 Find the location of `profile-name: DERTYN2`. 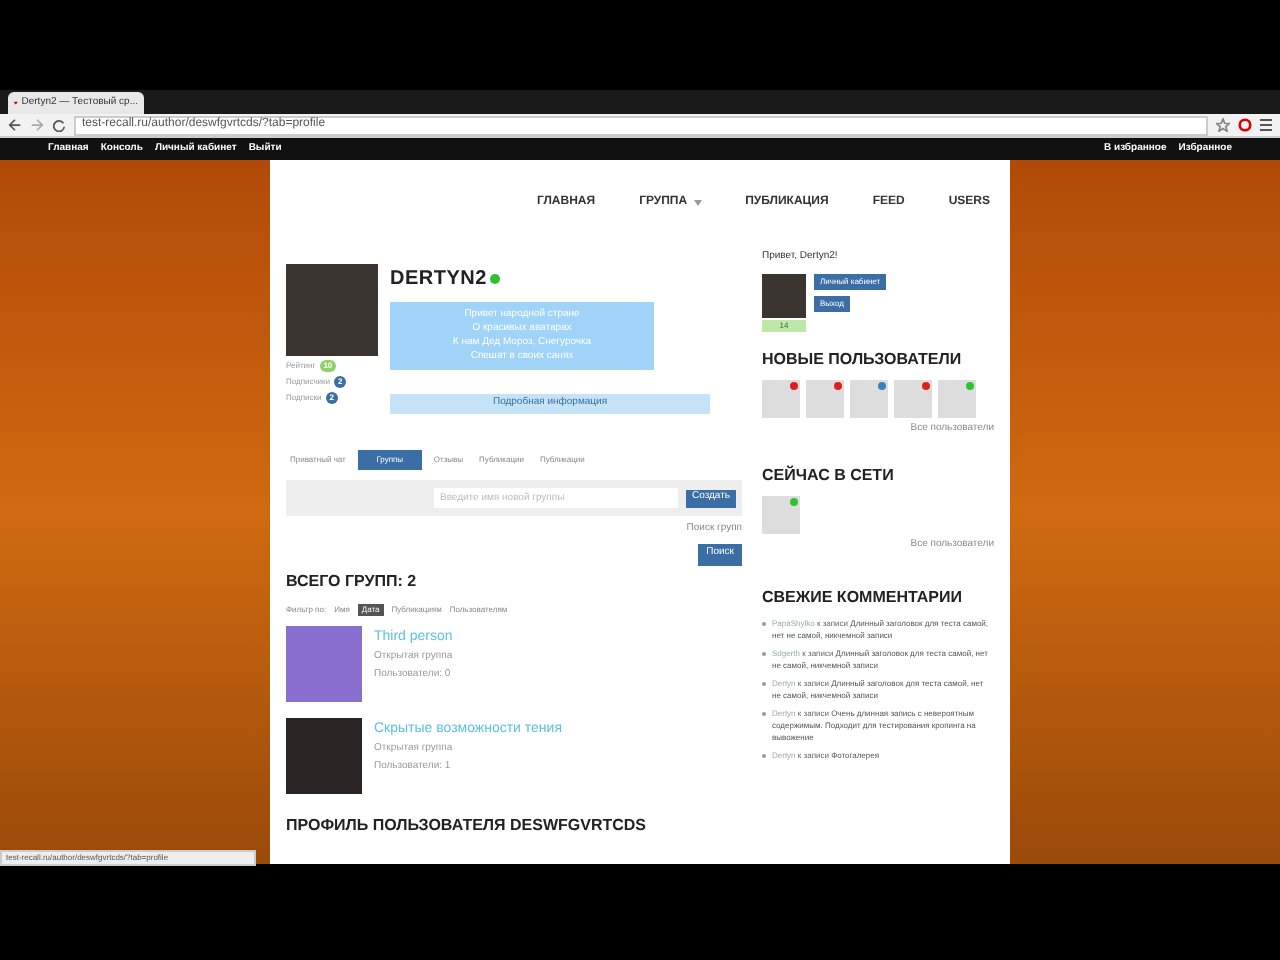

profile-name: DERTYN2 is located at coordinates (438, 280).